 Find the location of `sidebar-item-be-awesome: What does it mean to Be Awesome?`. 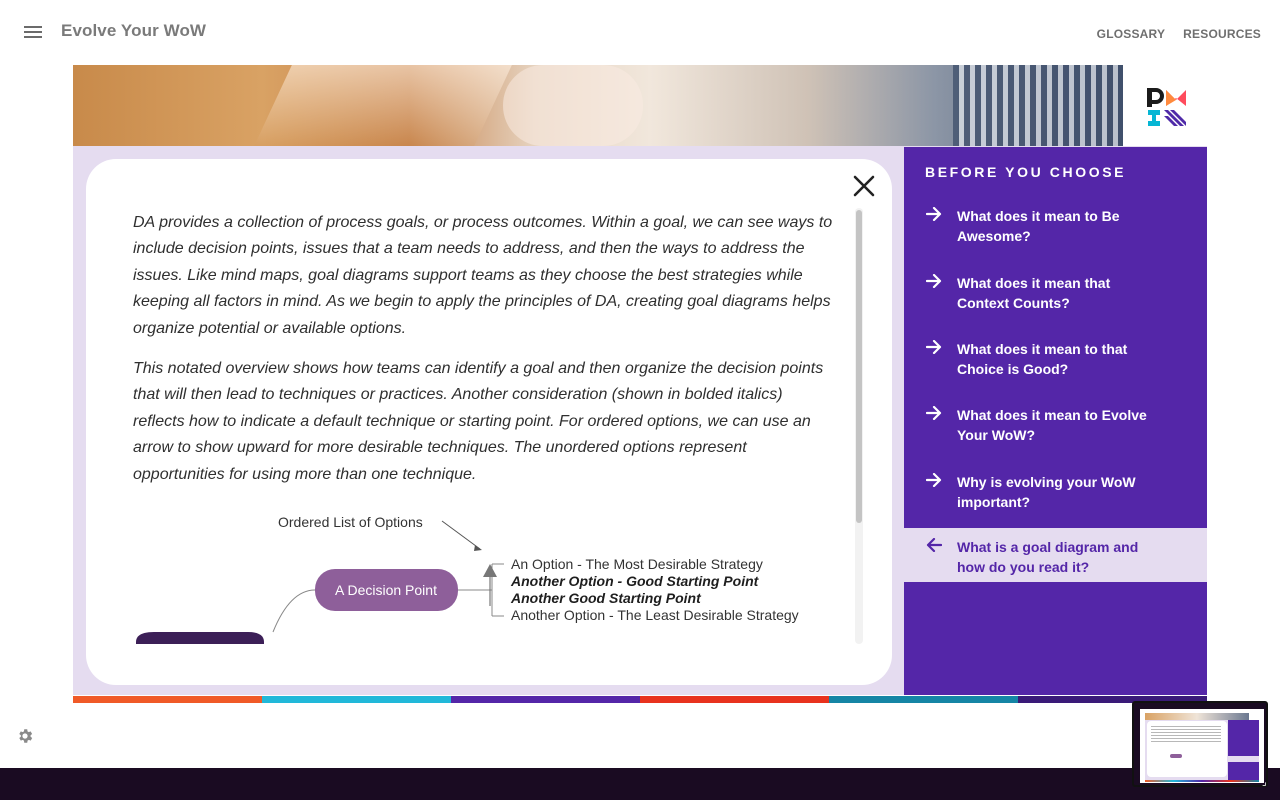

sidebar-item-be-awesome: What does it mean to Be Awesome? is located at coordinates (1055, 226).